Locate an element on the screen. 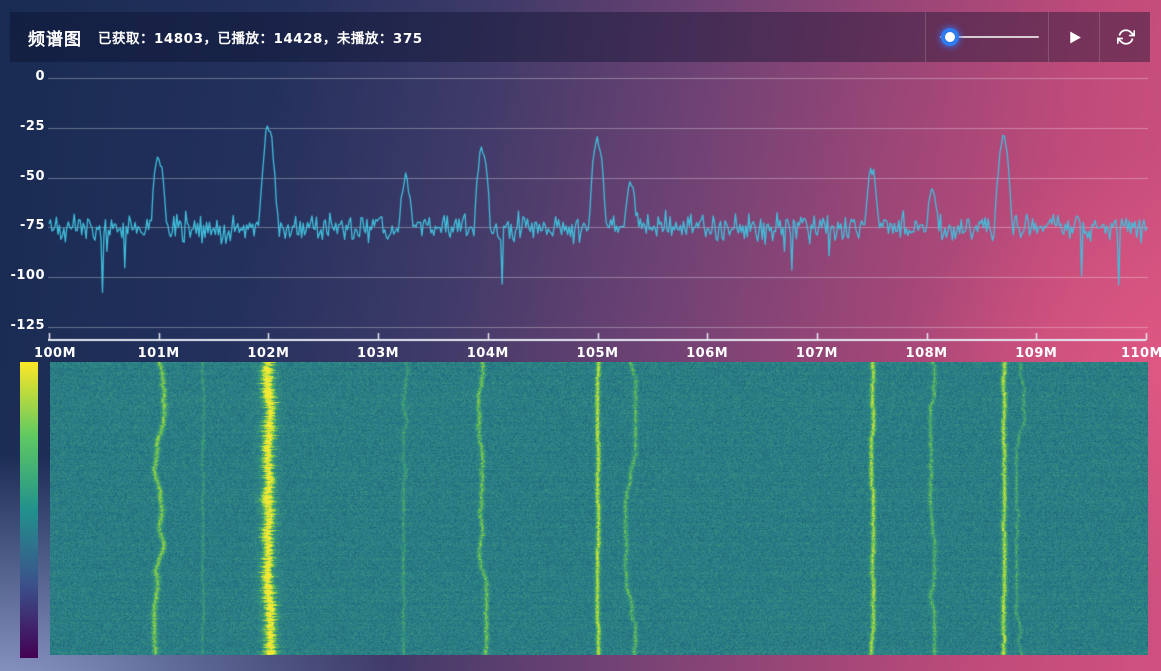 The image size is (1161, 671). x-axis-tick-label: 107M is located at coordinates (816, 353).